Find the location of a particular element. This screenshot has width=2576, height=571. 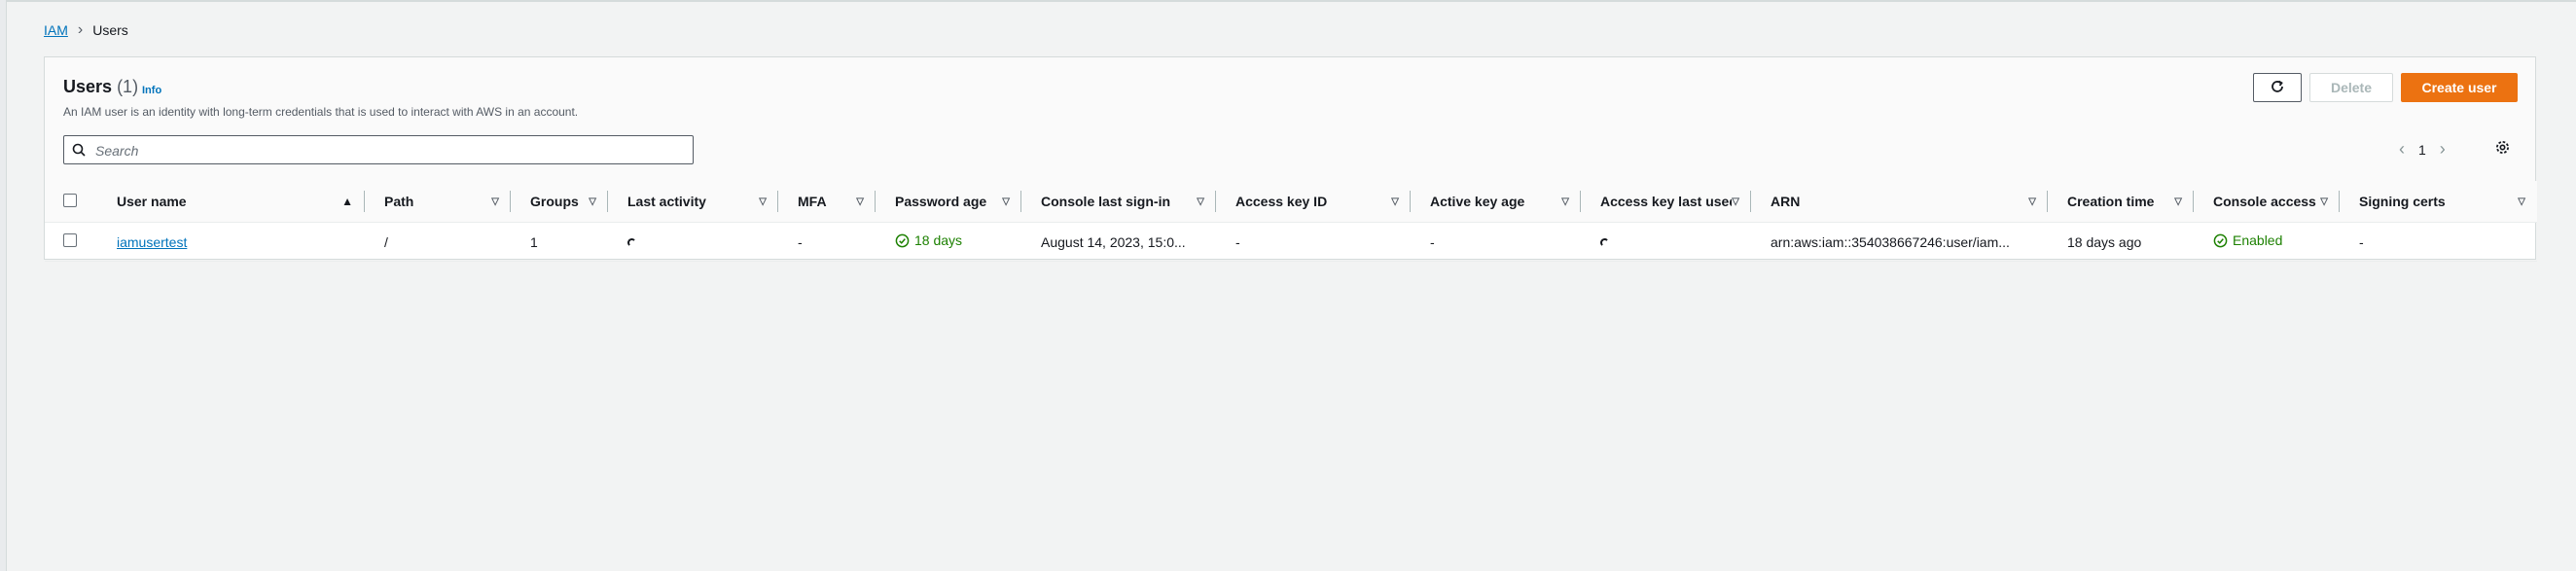

console-access-value: Enabled is located at coordinates (2258, 240).